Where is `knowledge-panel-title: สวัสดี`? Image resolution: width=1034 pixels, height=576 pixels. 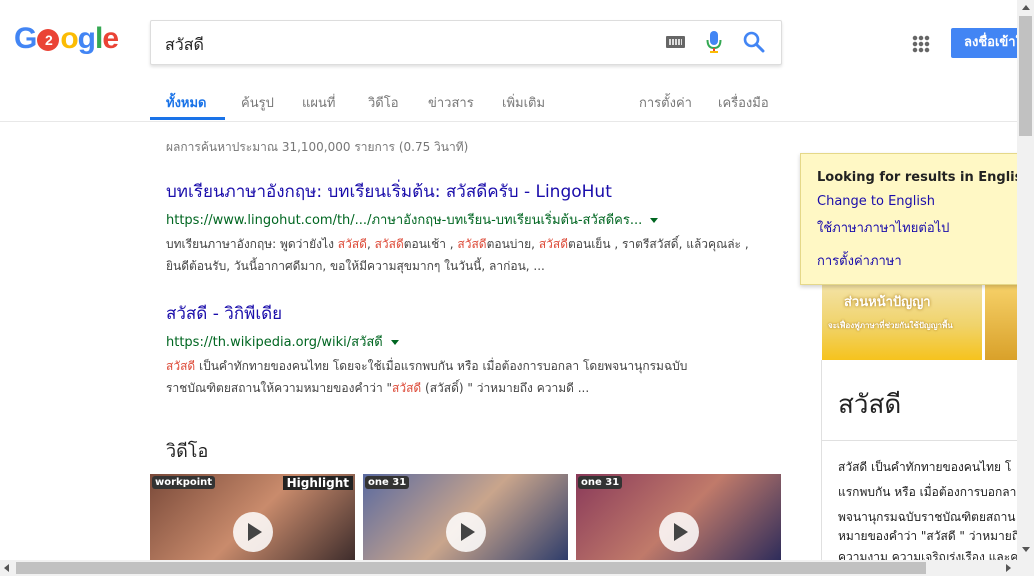 knowledge-panel-title: สวัสดี is located at coordinates (870, 405).